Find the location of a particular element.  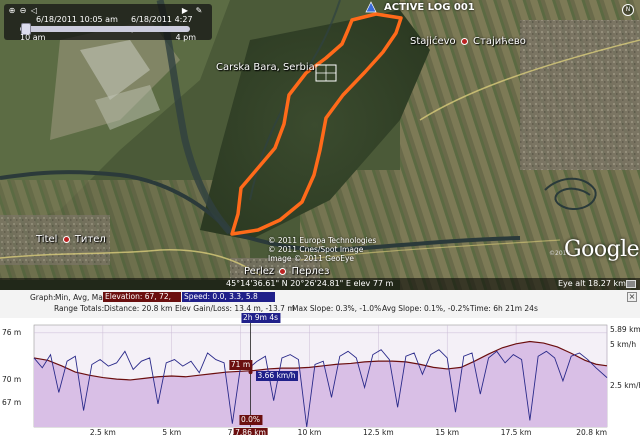

range-max-slope: Max Slope: 0.3%, -1.0% is located at coordinates (337, 308).